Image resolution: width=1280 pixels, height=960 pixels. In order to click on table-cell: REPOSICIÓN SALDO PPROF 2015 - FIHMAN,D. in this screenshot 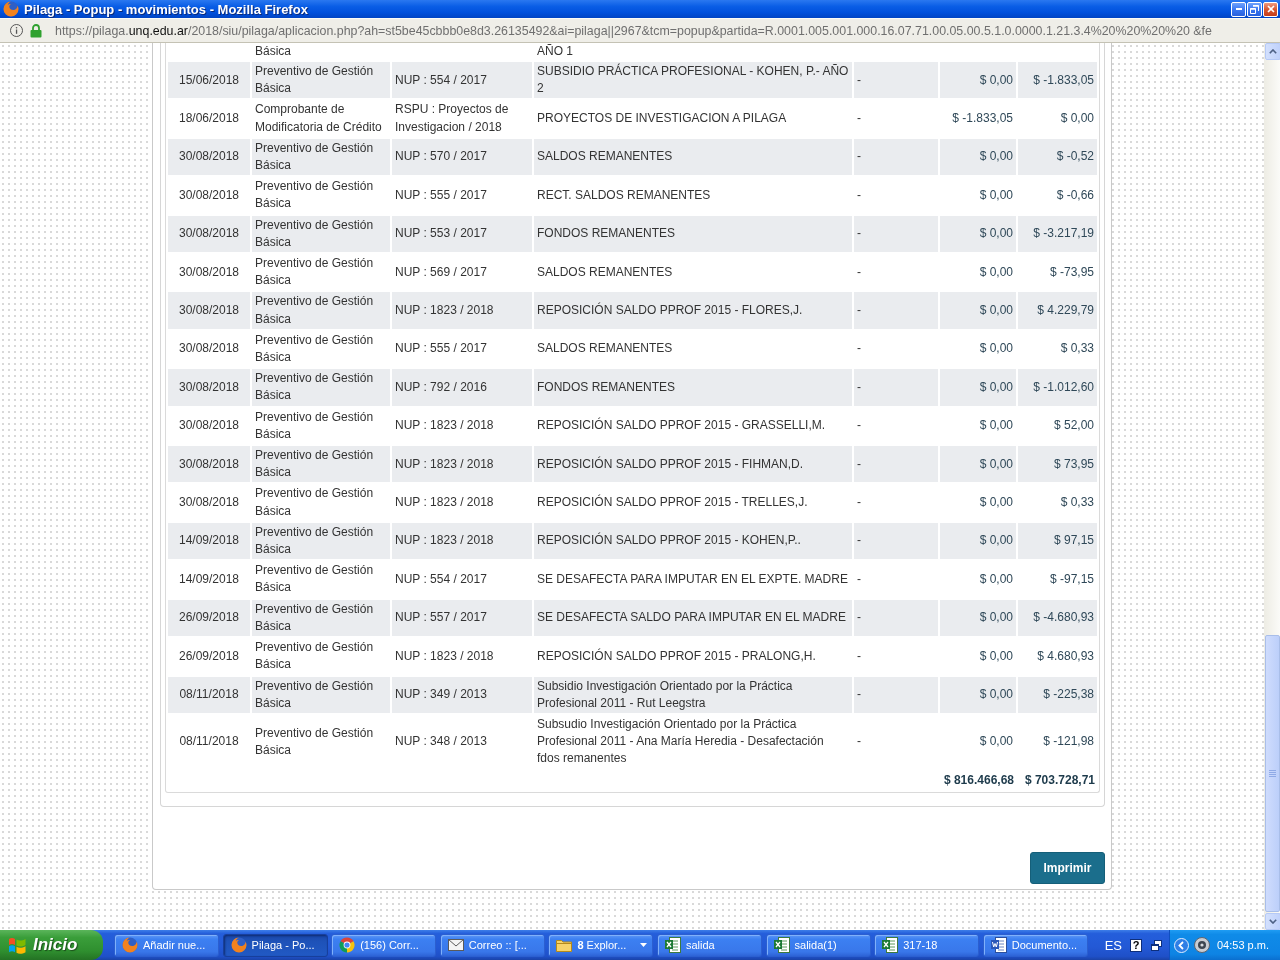, I will do `click(693, 464)`.